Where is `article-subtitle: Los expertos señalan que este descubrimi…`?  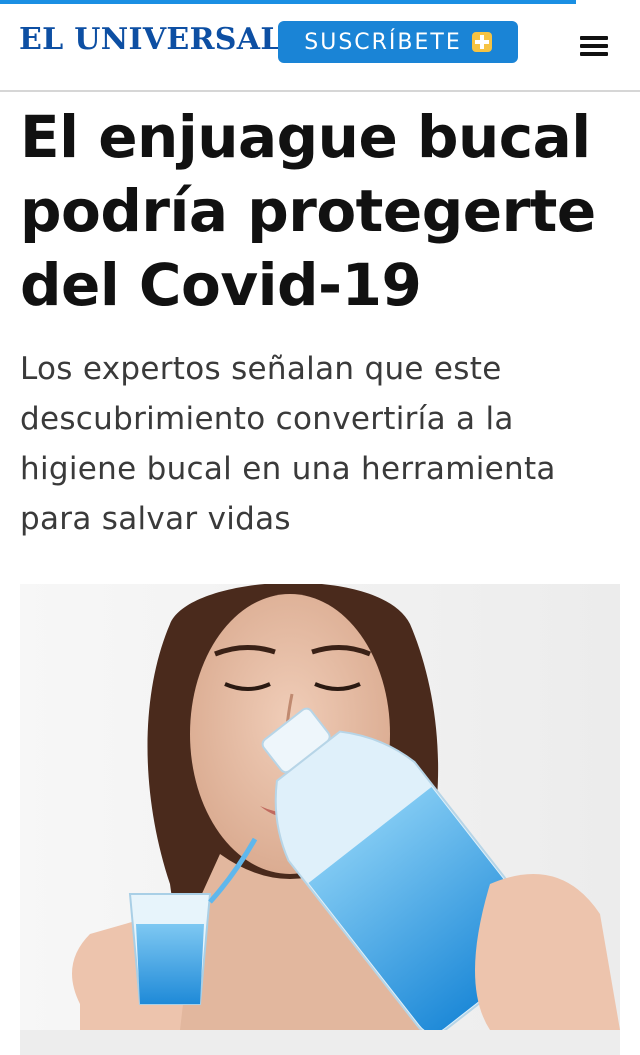 article-subtitle: Los expertos señalan que este descubrimi… is located at coordinates (288, 444).